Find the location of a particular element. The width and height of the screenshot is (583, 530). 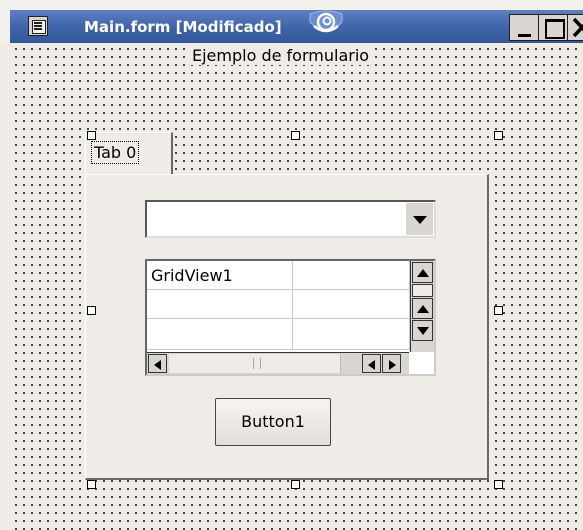

tab-0: Tab 0 is located at coordinates (129, 153).